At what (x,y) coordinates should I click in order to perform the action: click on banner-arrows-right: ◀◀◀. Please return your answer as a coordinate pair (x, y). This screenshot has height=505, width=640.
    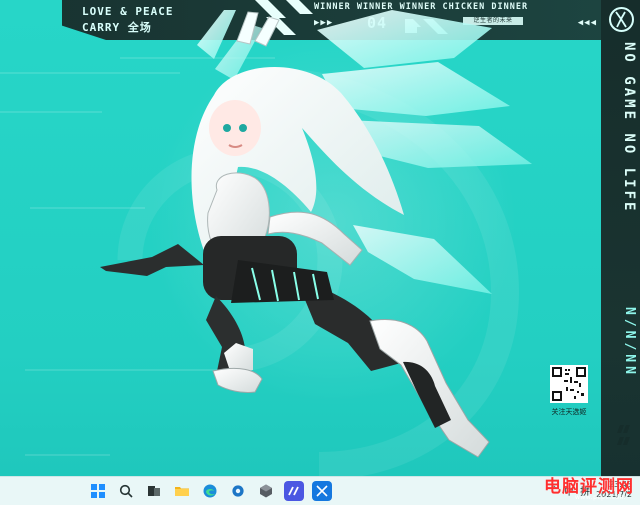
    Looking at the image, I should click on (587, 23).